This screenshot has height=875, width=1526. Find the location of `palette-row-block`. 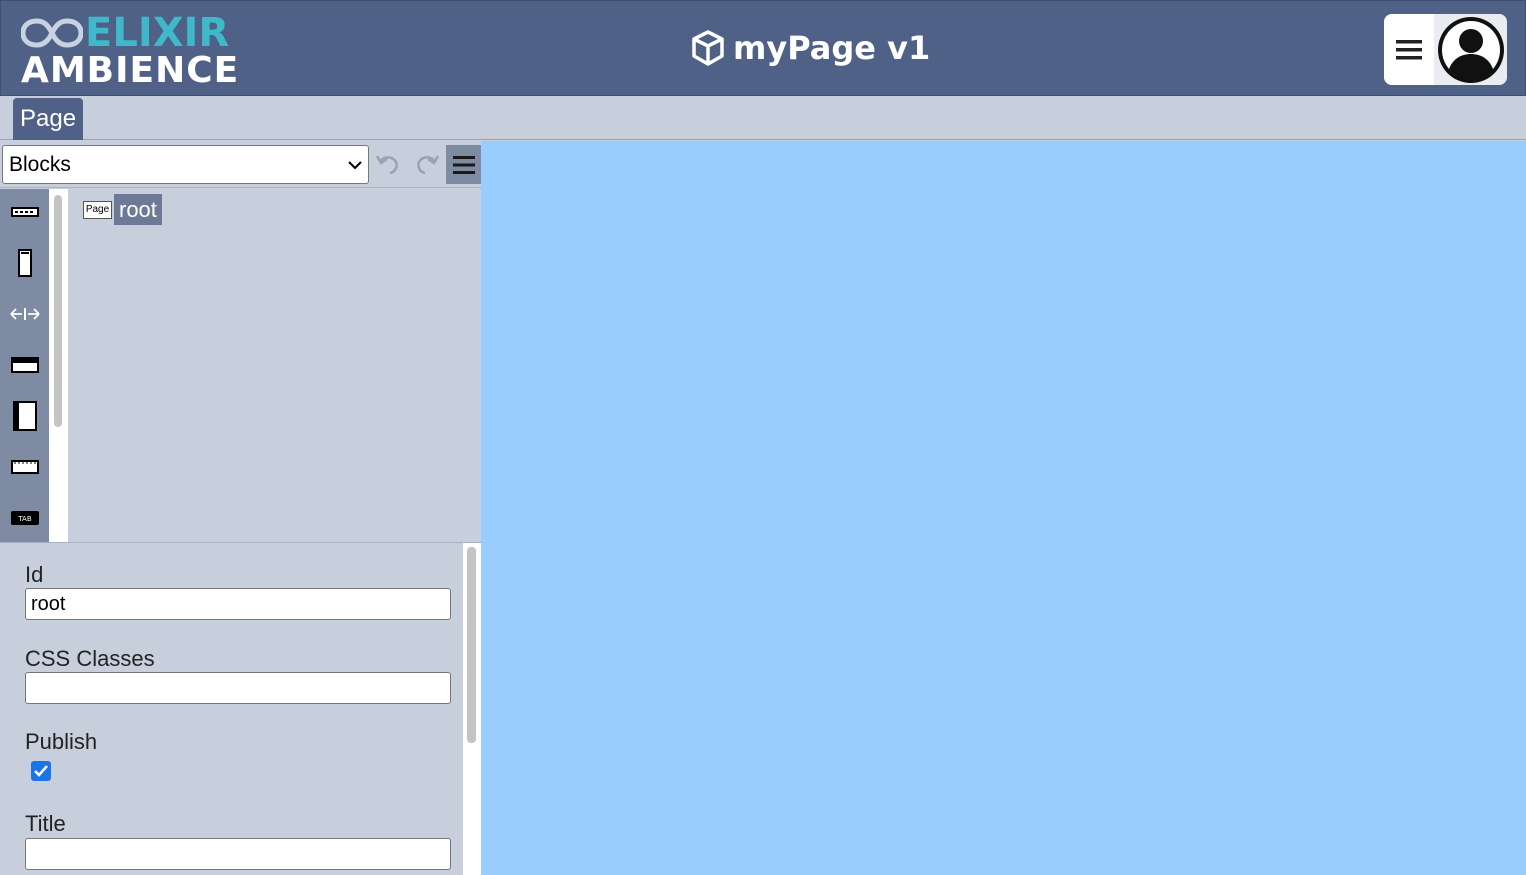

palette-row-block is located at coordinates (25, 212).